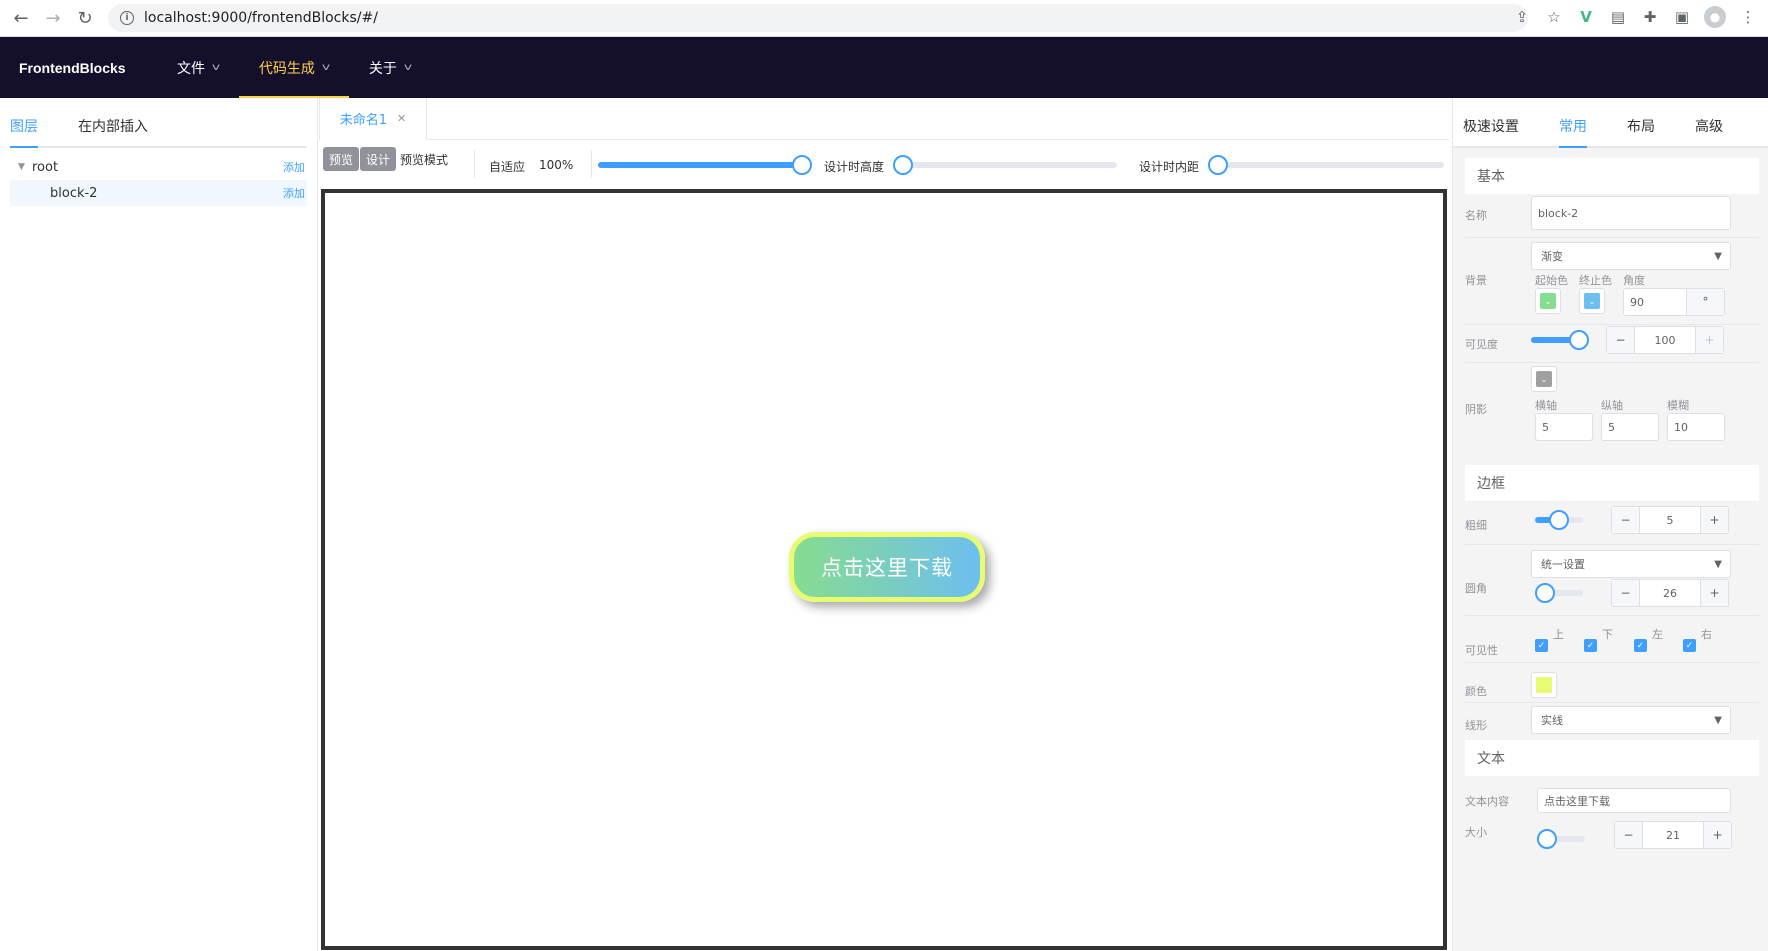 Image resolution: width=1768 pixels, height=951 pixels. I want to click on shadow-x-input: 5, so click(1564, 427).